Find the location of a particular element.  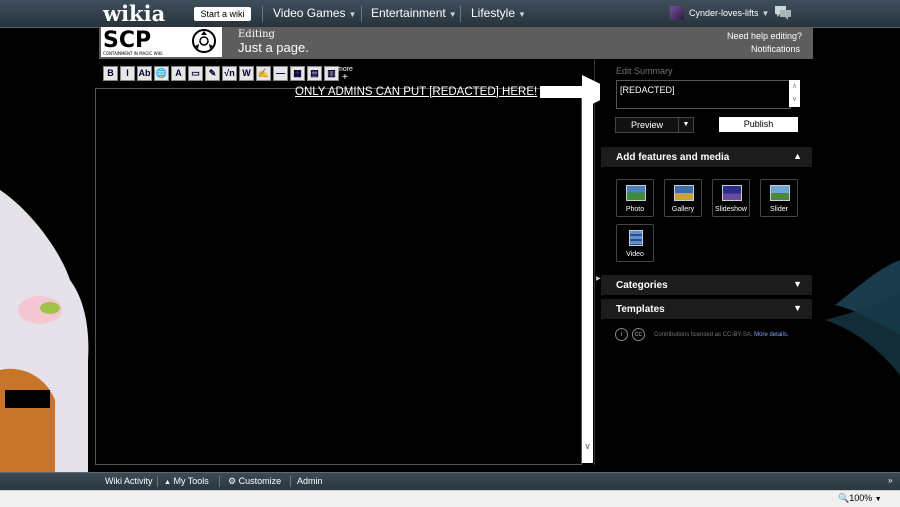

admin-note: ONLY ADMINS CAN PUT [REDACTED] HERE! is located at coordinates (416, 92).